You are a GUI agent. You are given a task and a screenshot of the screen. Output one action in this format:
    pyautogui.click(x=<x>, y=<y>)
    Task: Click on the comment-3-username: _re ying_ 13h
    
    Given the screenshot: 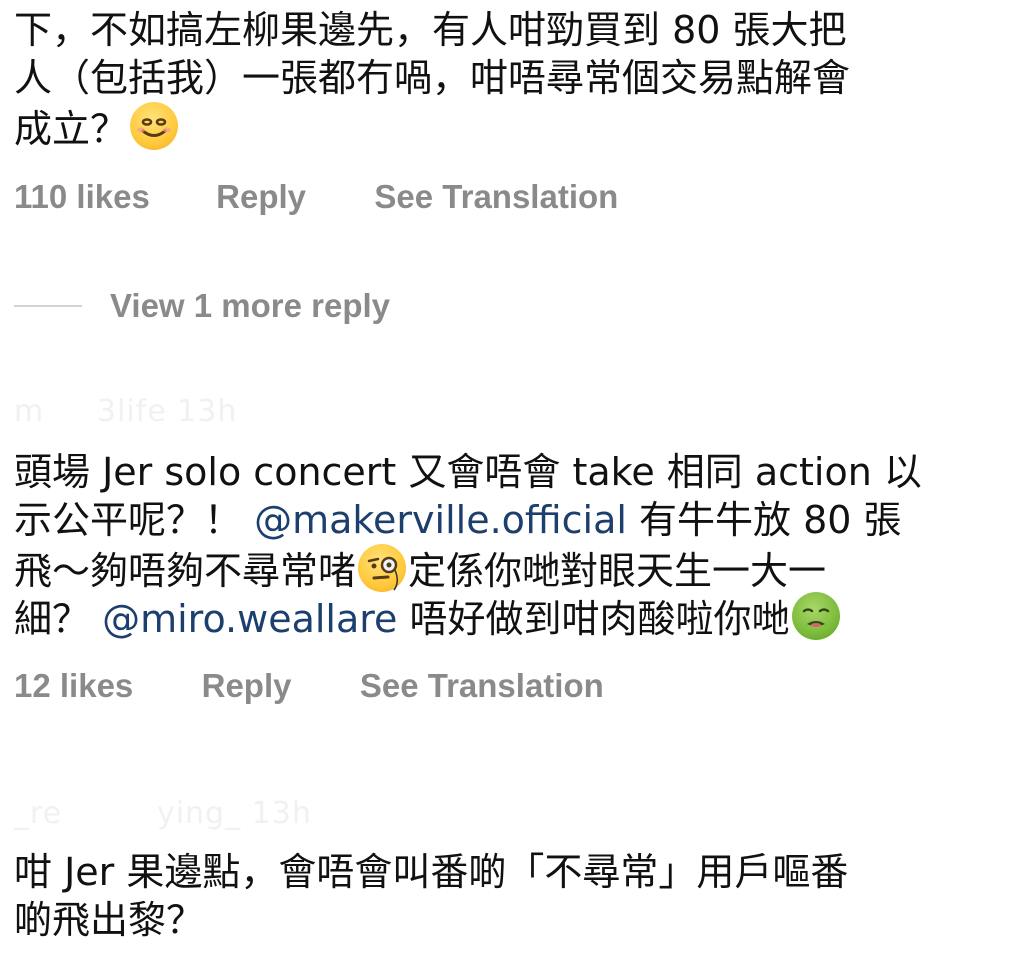 What is the action you would take?
    pyautogui.click(x=163, y=813)
    